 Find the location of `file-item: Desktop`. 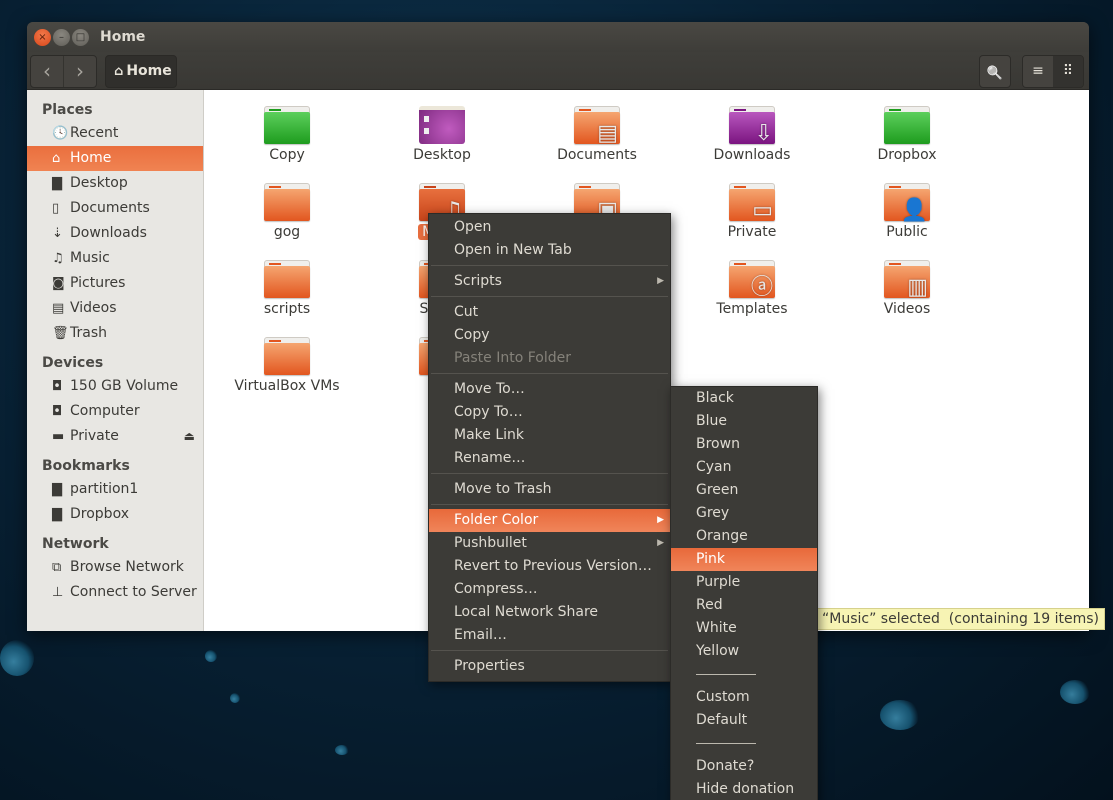

file-item: Desktop is located at coordinates (442, 134).